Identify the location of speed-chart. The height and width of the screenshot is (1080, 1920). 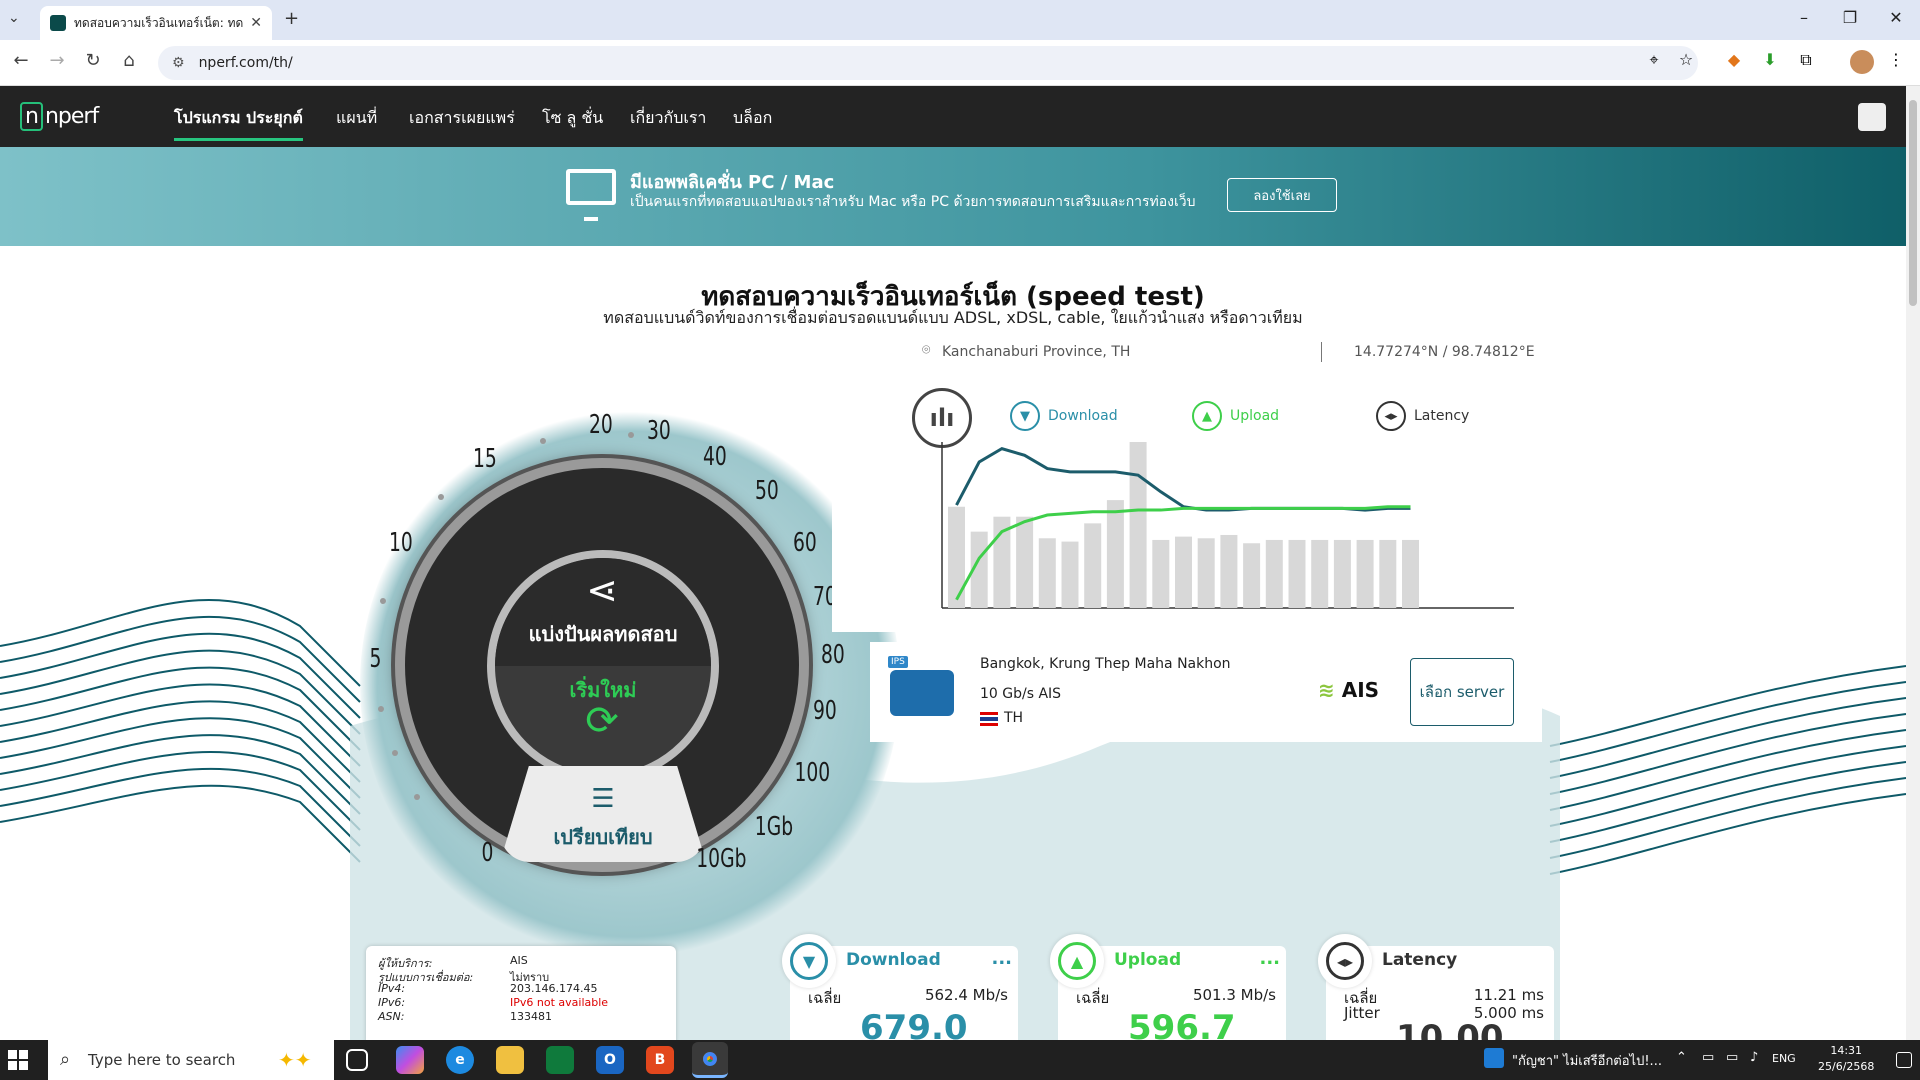
(1227, 525).